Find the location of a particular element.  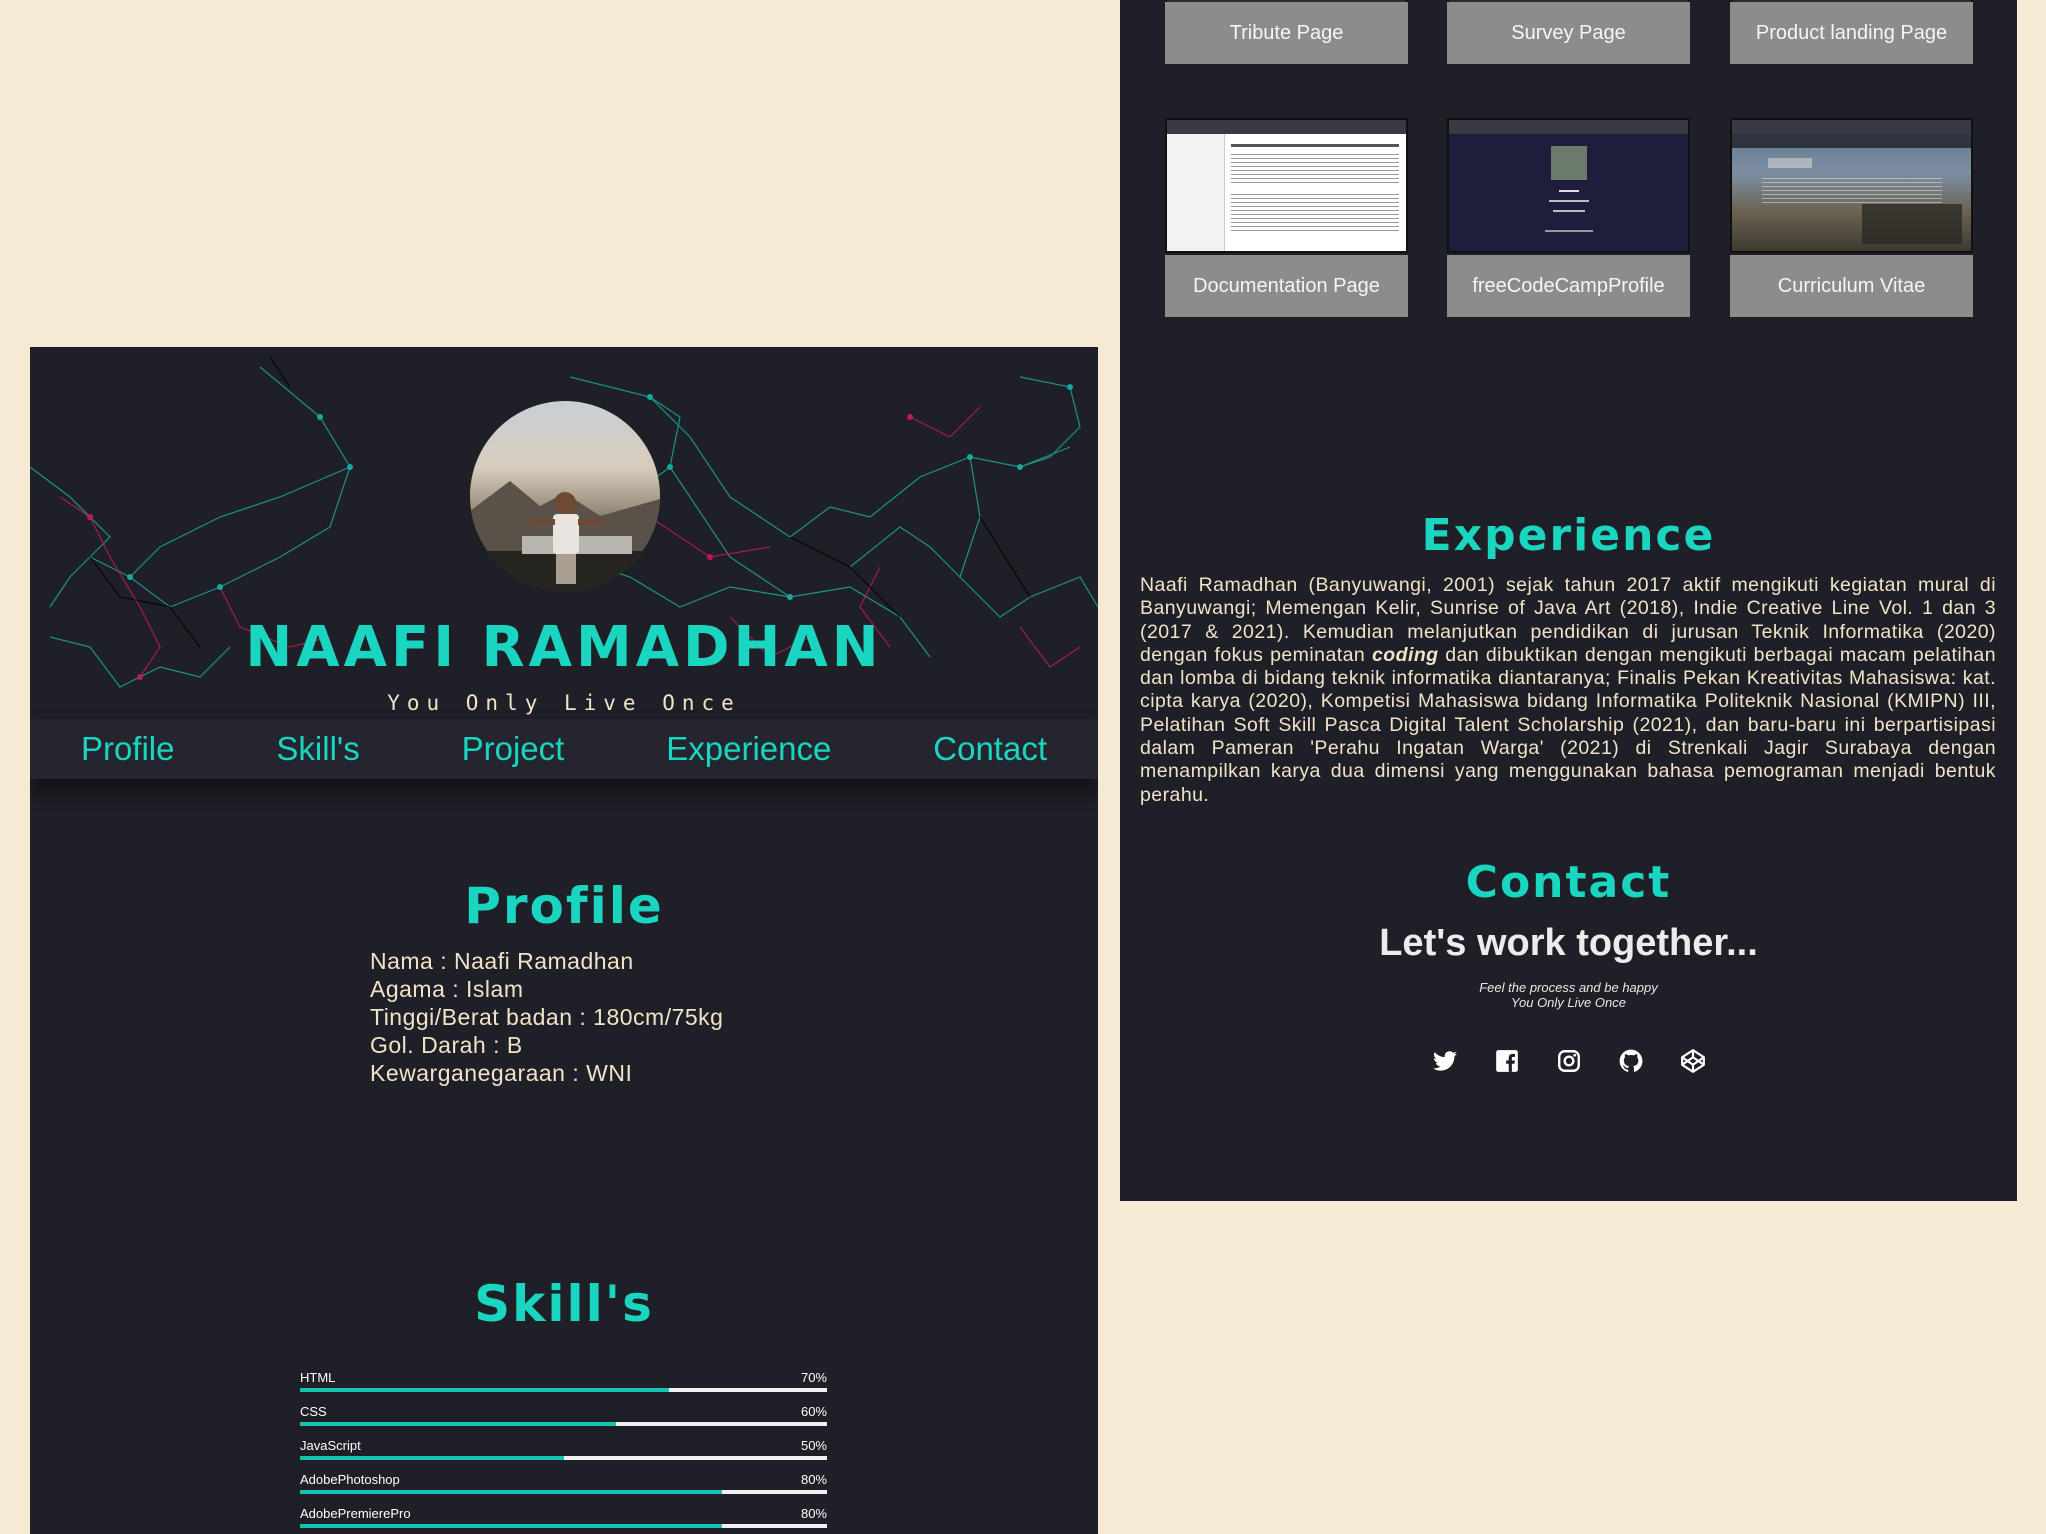

skill-percent: 70% is located at coordinates (813, 1377).